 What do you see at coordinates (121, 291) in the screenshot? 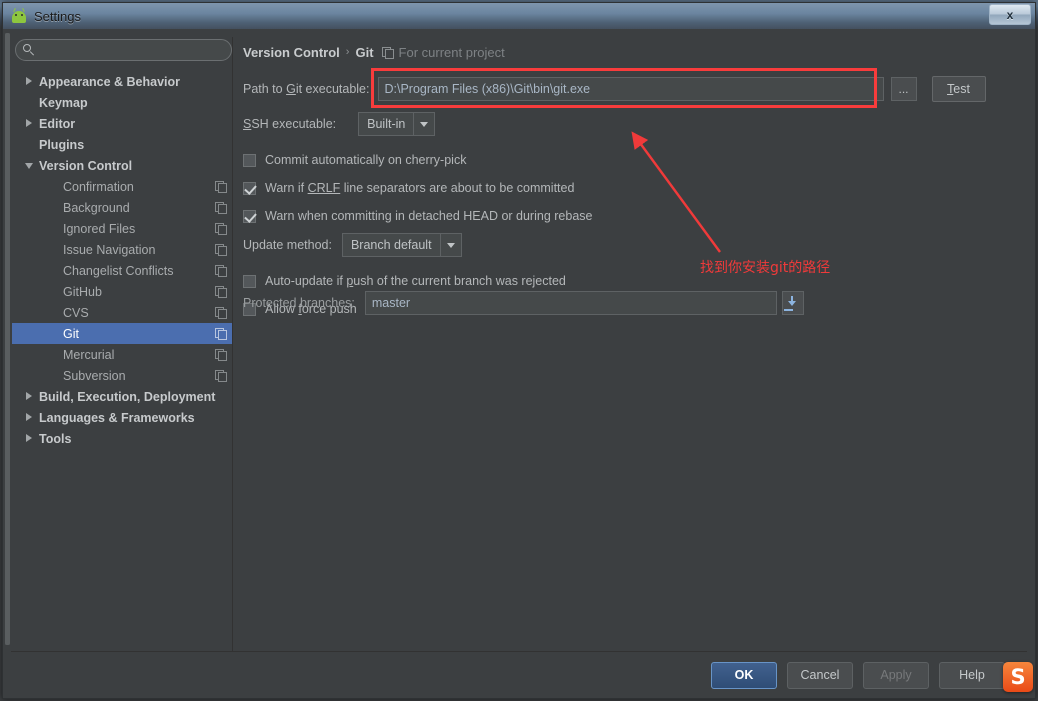
I see `sidebar-item-github: GitHub` at bounding box center [121, 291].